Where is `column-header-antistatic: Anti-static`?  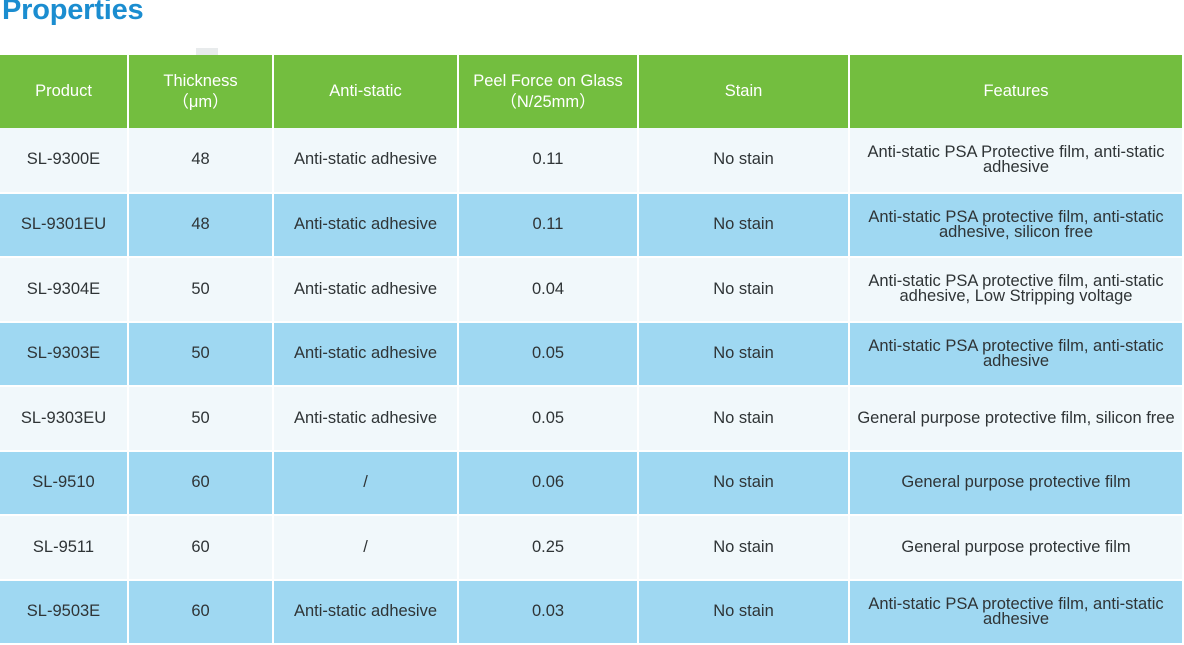
column-header-antistatic: Anti-static is located at coordinates (366, 91).